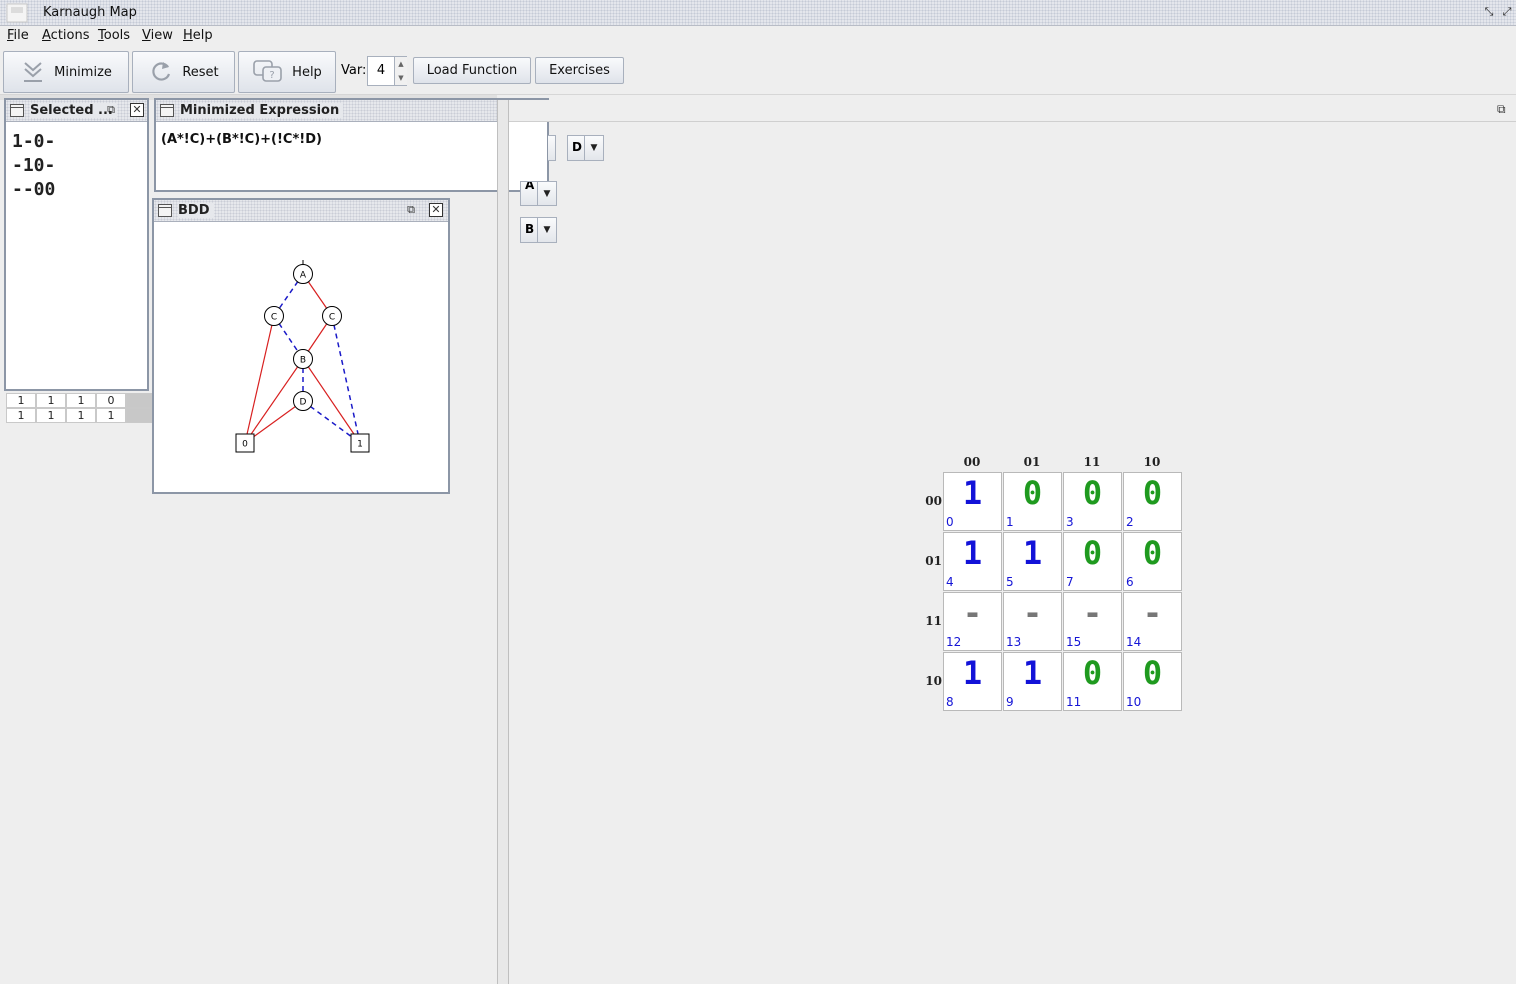 The width and height of the screenshot is (1516, 984). I want to click on kmap-cell: 0 10, so click(1152, 681).